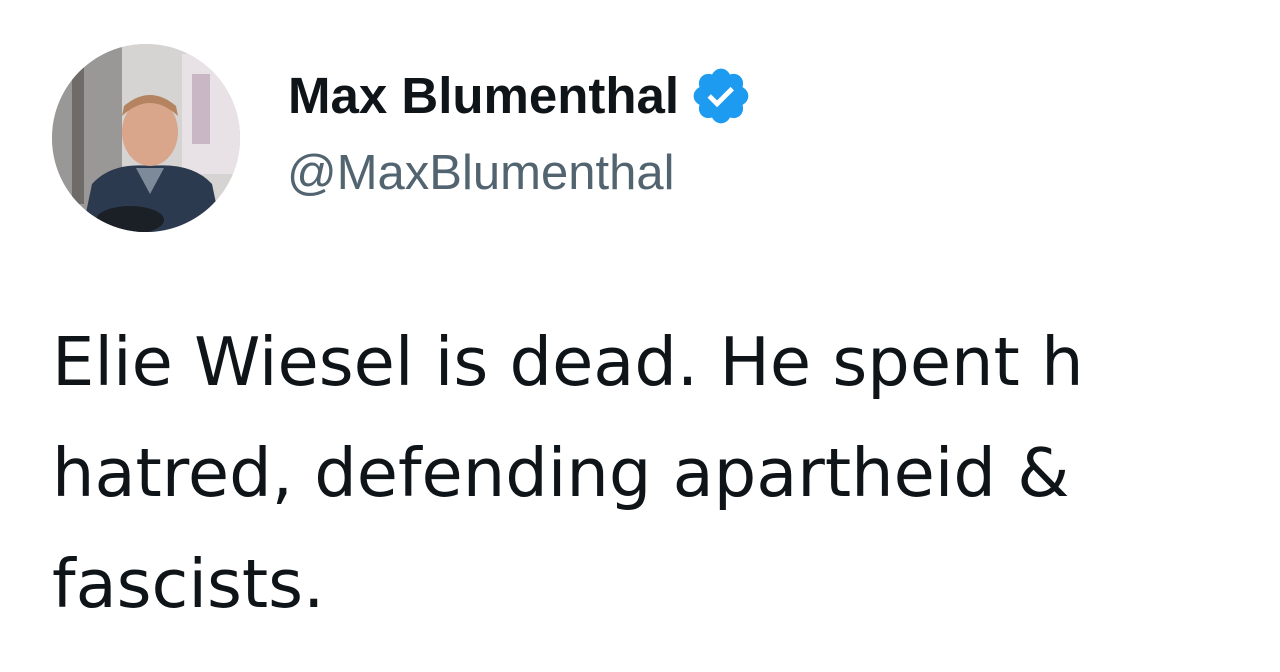  I want to click on tweet-text-line: fascists., so click(188, 584).